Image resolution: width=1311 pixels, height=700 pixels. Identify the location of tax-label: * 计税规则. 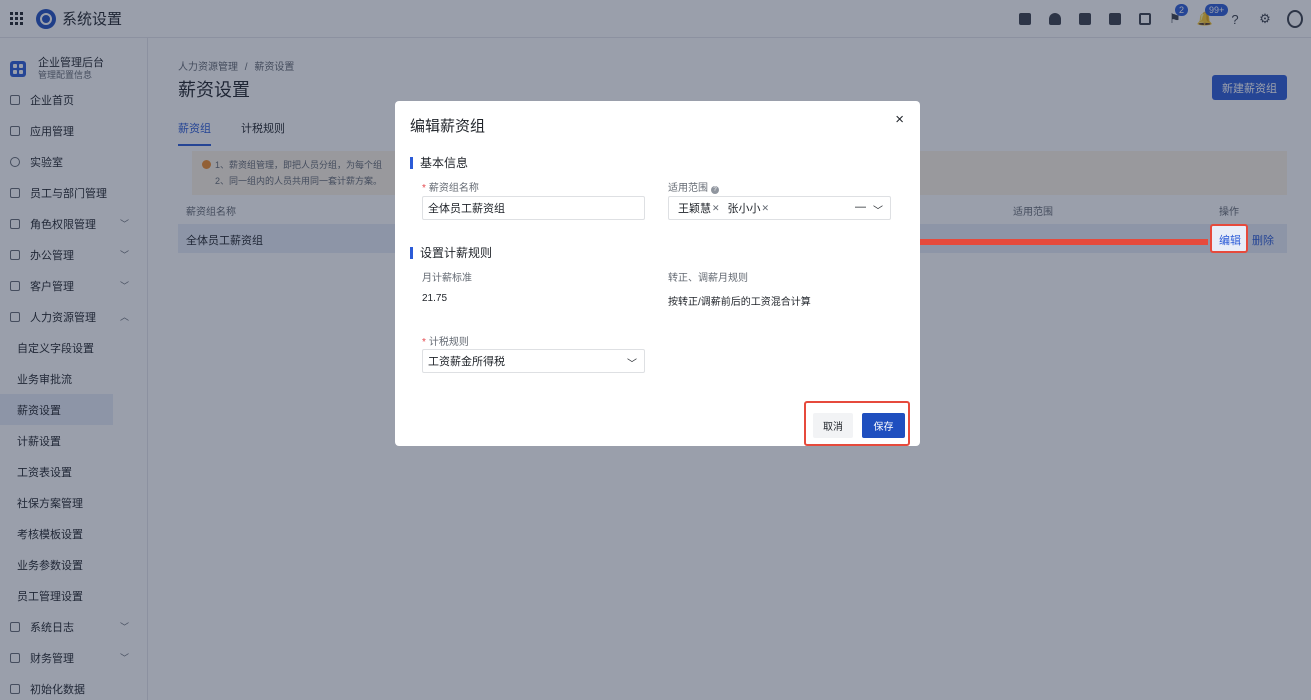
(445, 342).